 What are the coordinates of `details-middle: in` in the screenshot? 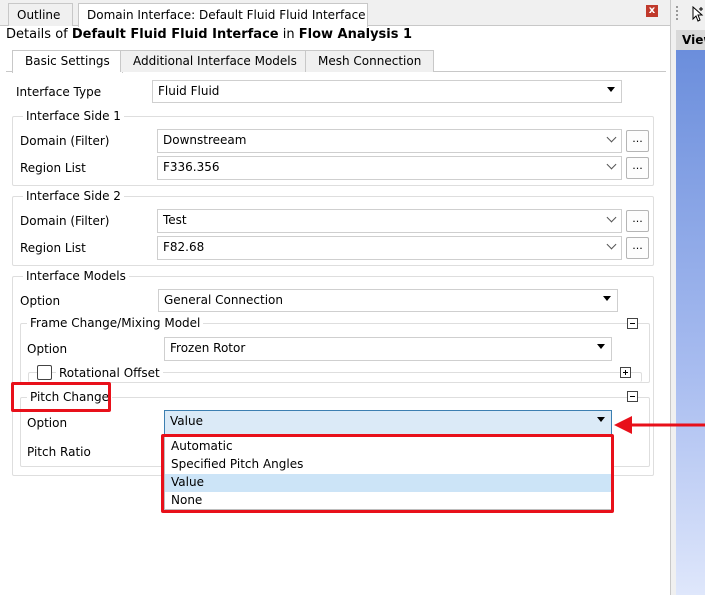 It's located at (288, 34).